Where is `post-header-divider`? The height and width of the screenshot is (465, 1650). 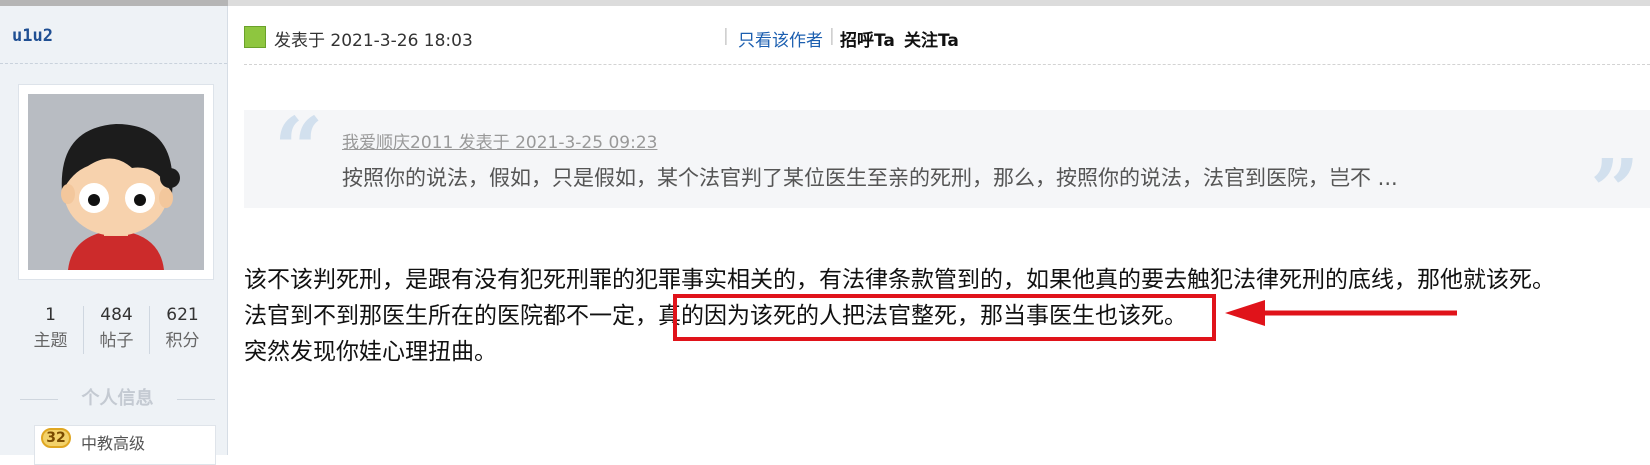 post-header-divider is located at coordinates (947, 64).